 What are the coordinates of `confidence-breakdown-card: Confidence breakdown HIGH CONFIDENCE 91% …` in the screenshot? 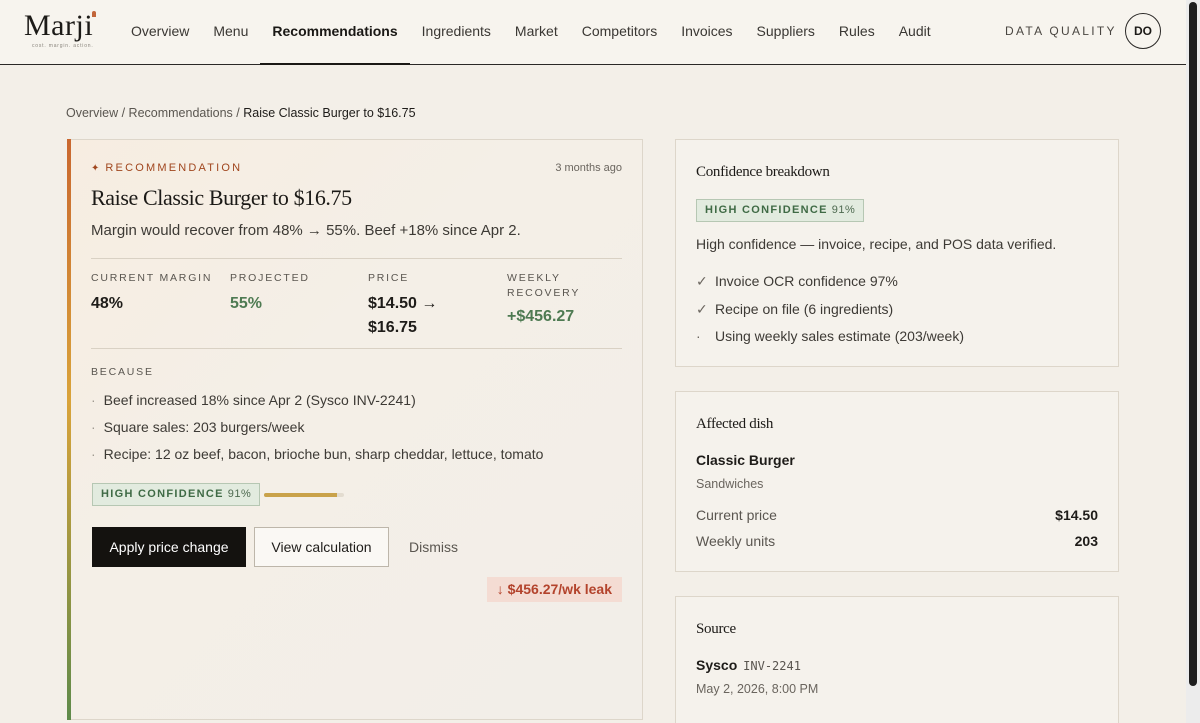 It's located at (897, 253).